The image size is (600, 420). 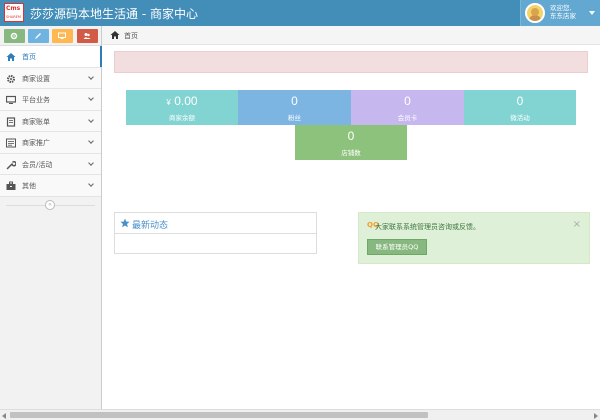 I want to click on stat-label: 粉丝, so click(x=294, y=118).